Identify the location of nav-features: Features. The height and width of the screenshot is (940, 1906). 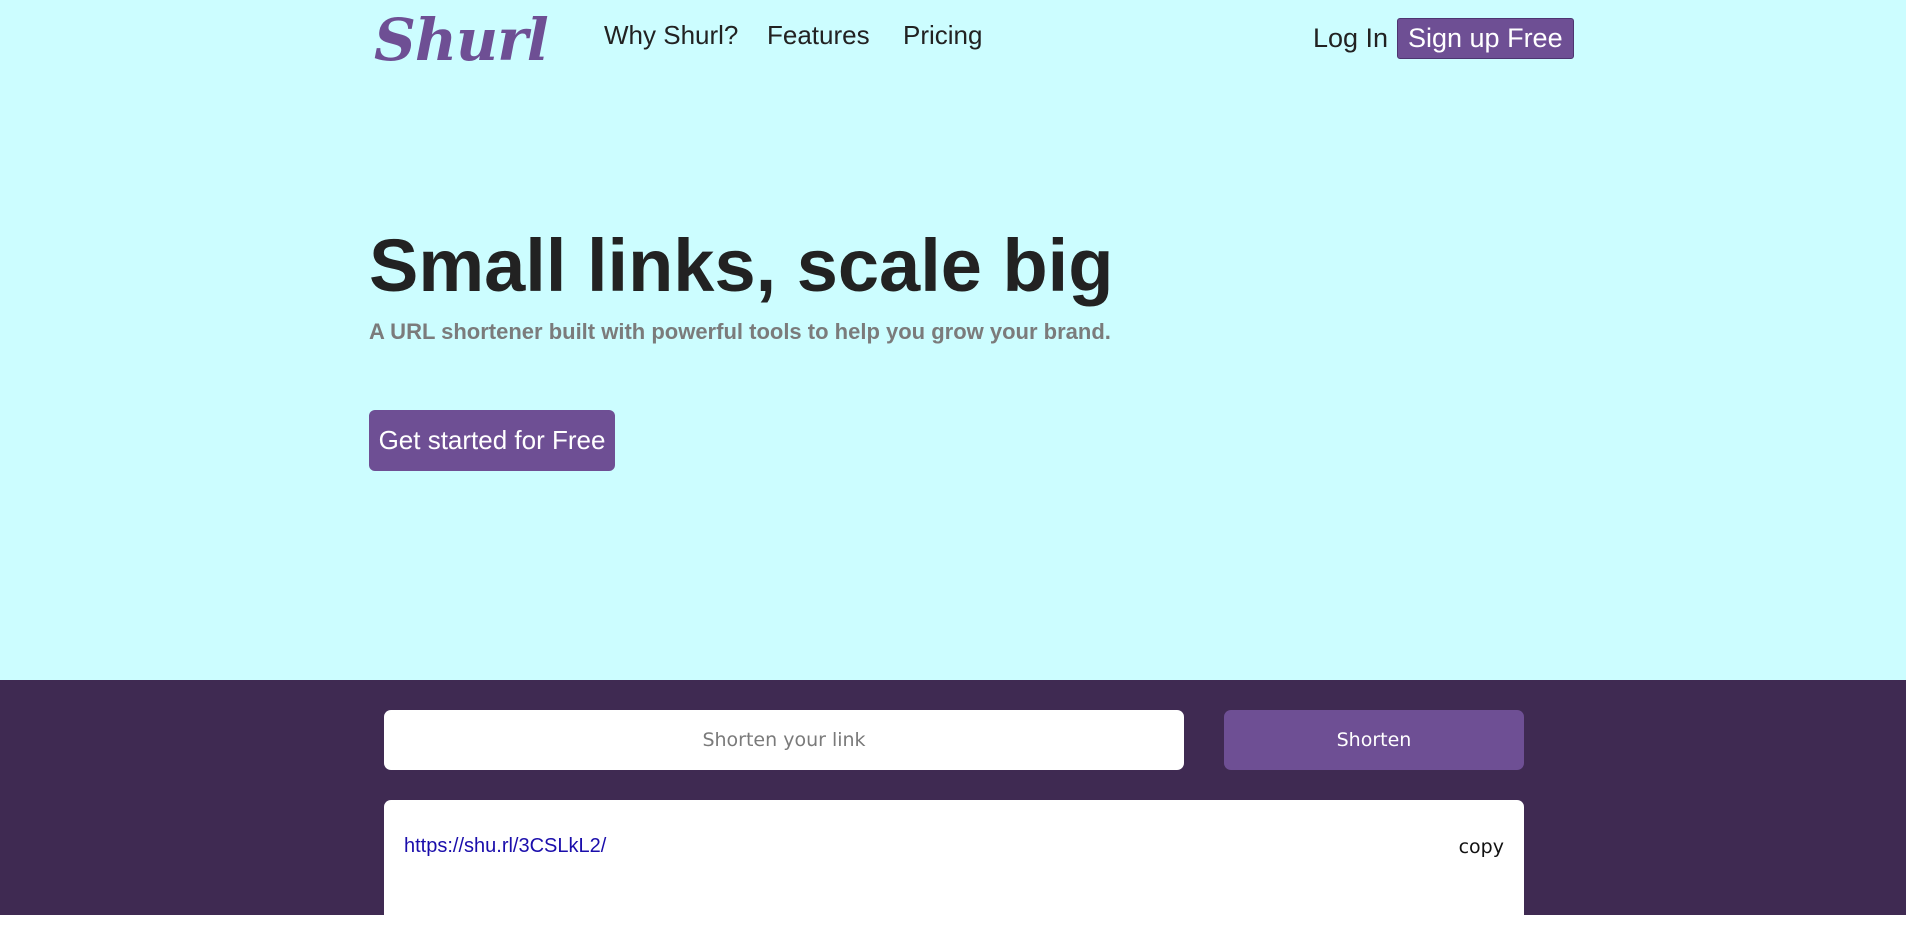
(818, 35).